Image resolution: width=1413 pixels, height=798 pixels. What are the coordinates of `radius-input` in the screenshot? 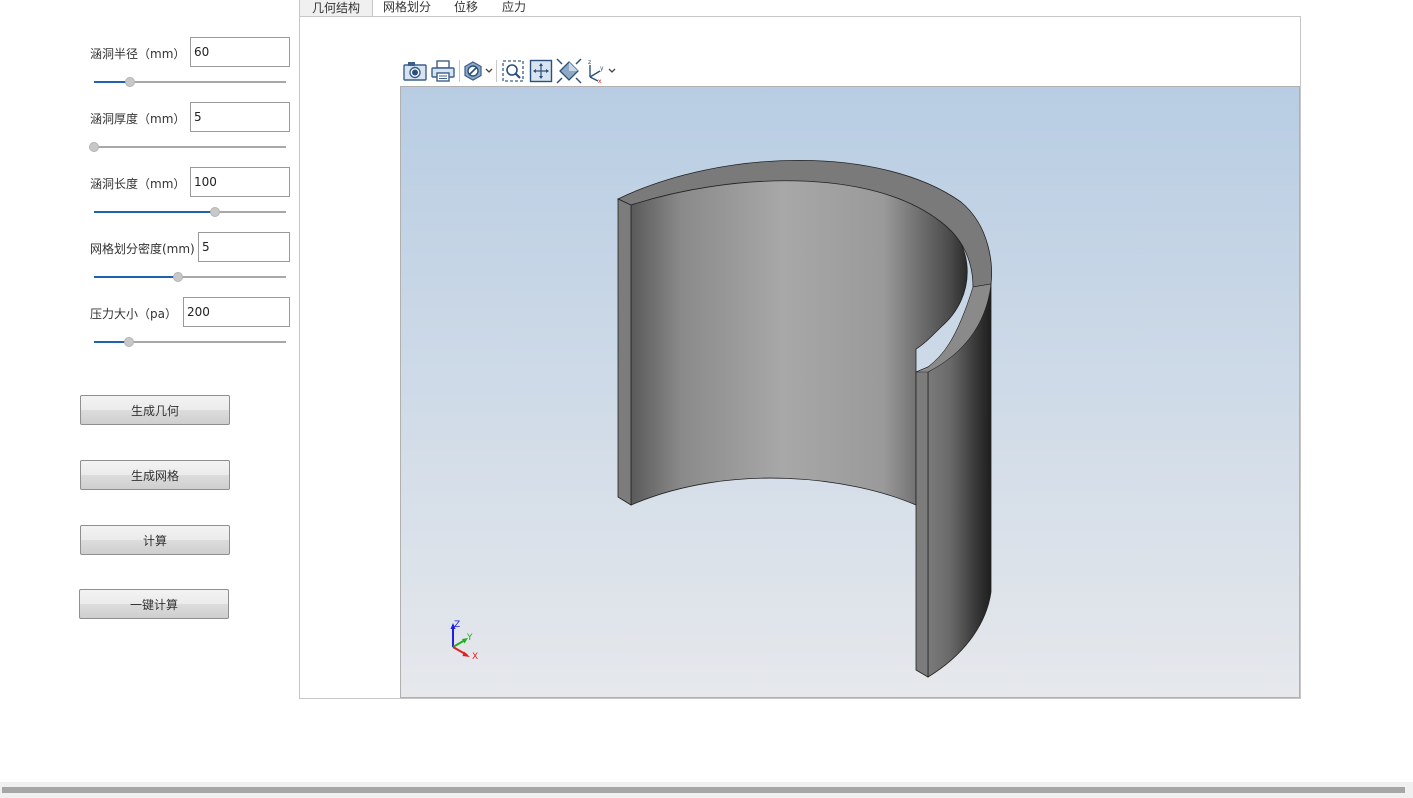 It's located at (240, 52).